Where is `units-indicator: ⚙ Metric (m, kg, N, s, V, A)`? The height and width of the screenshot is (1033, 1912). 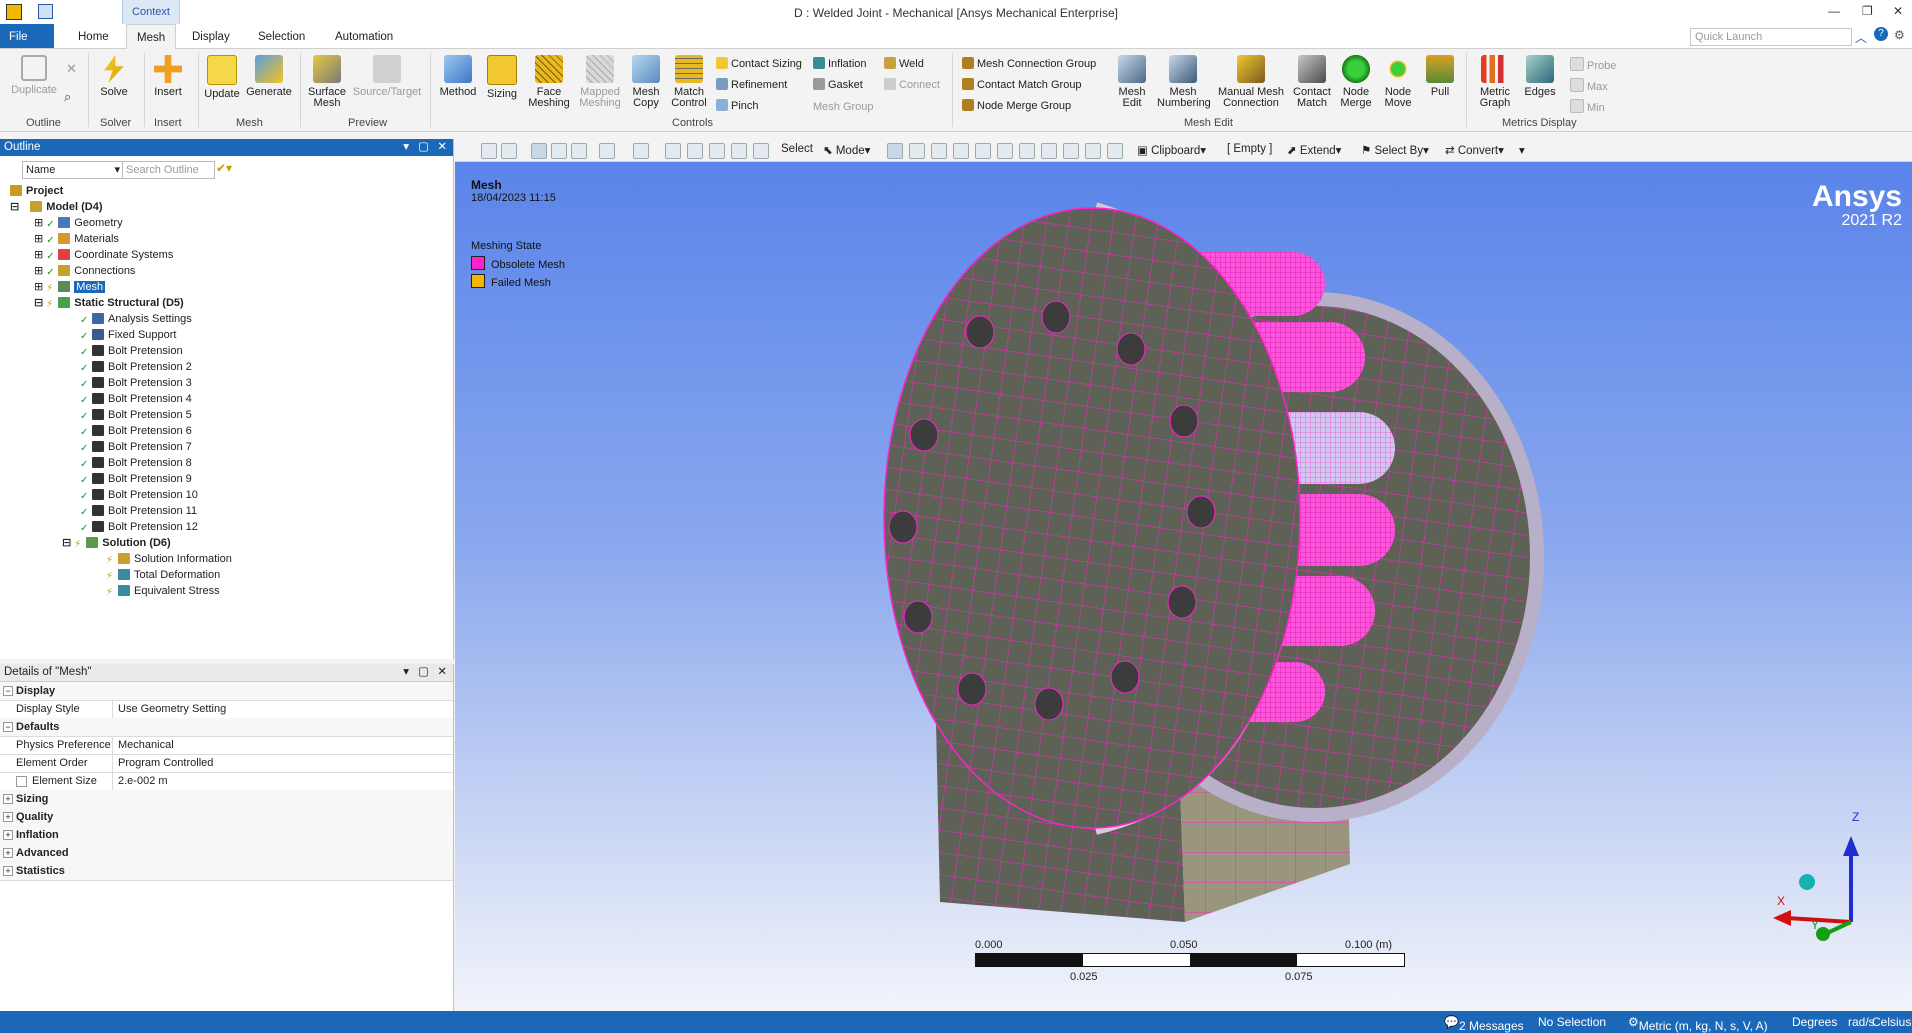
units-indicator: ⚙ Metric (m, kg, N, s, V, A) is located at coordinates (1698, 1024).